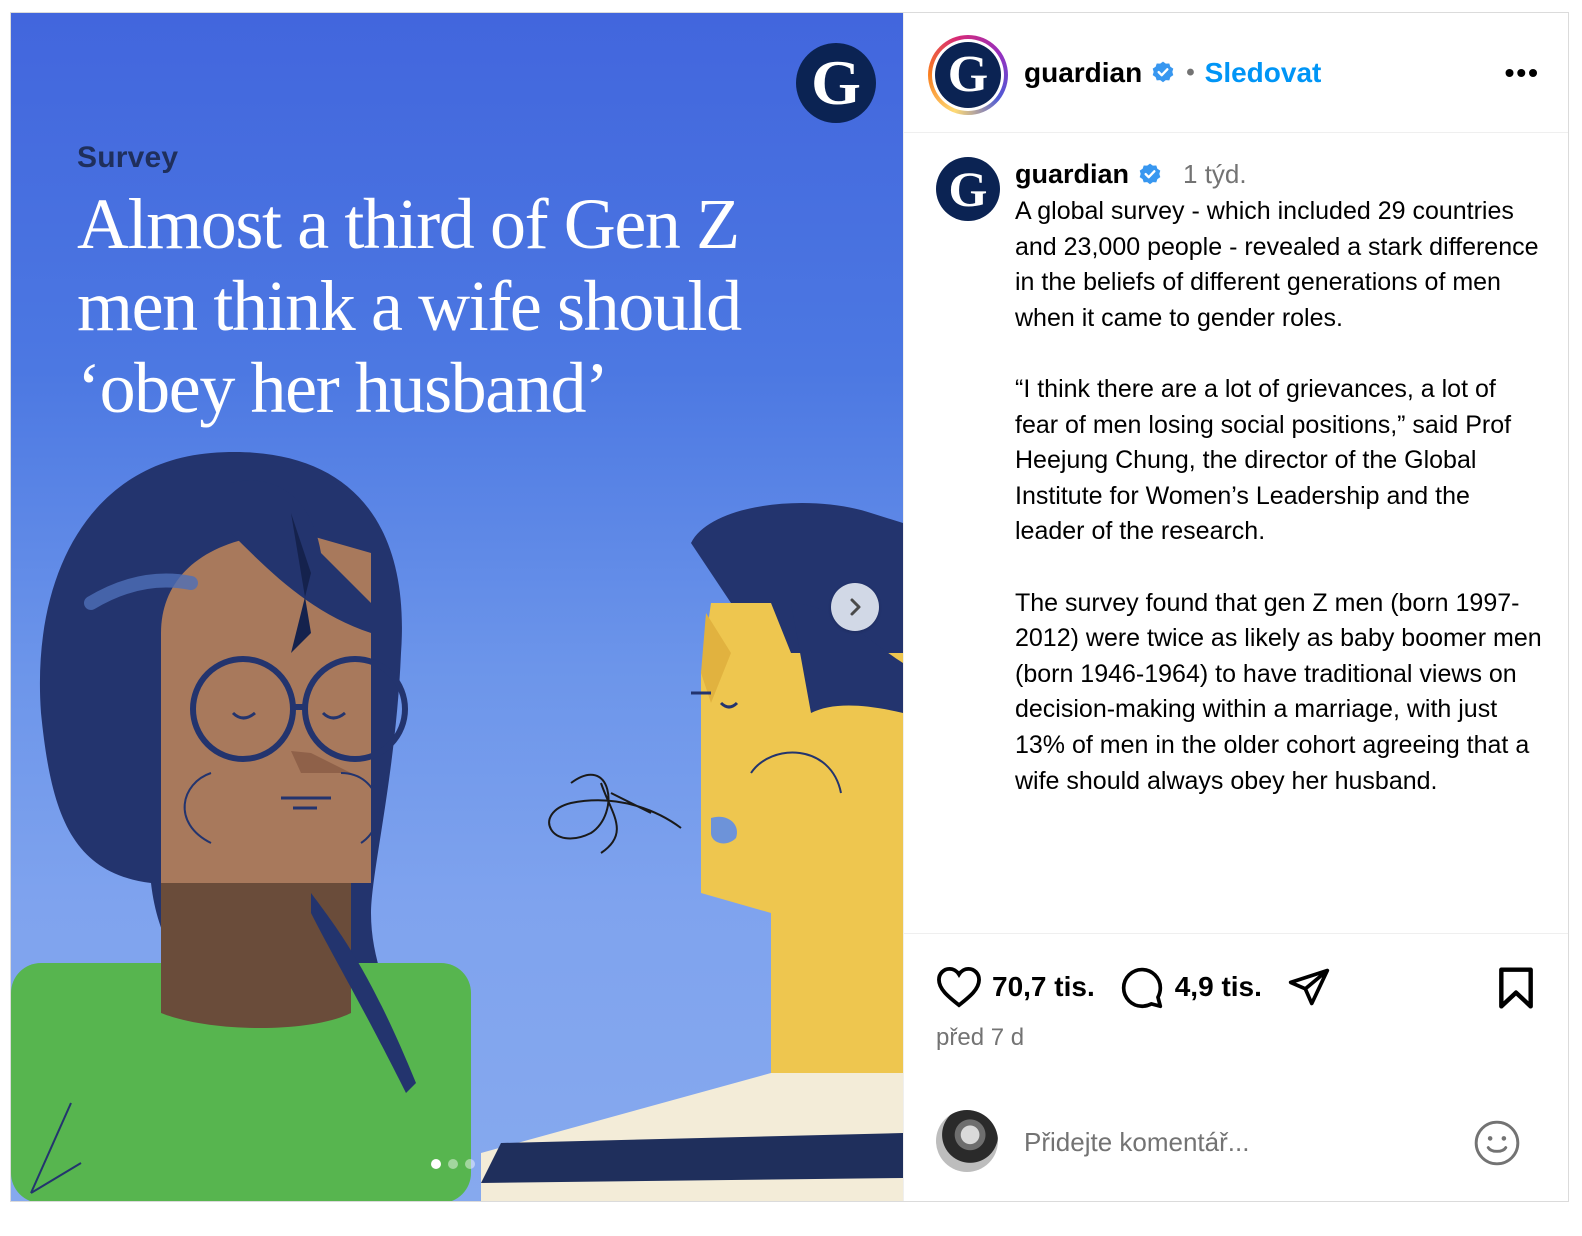 This screenshot has height=1236, width=1582. I want to click on like-count: 70,7 tis., so click(1043, 987).